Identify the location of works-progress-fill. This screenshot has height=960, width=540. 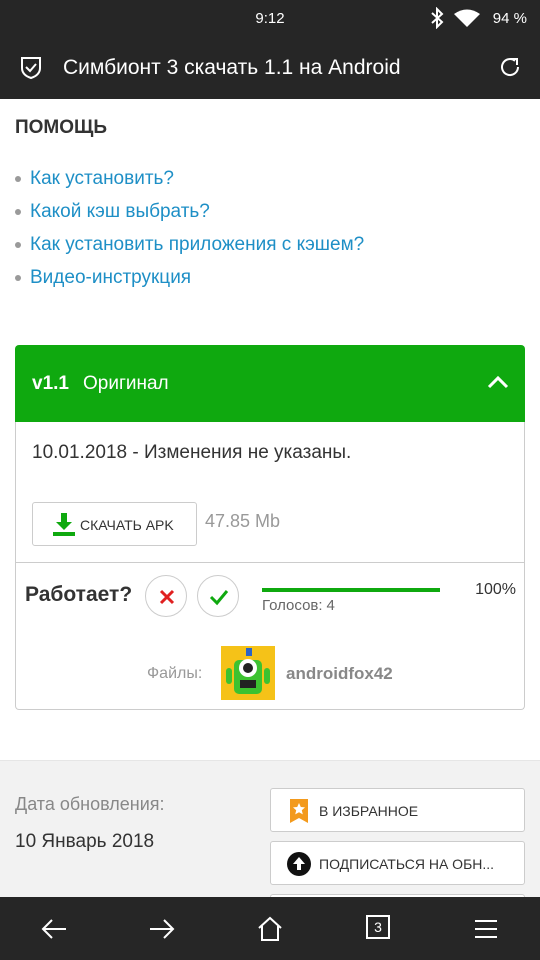
(351, 590).